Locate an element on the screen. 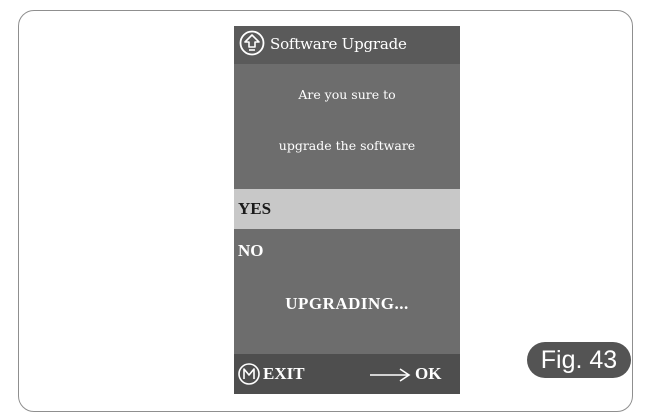 This screenshot has width=653, height=412. option-no: NO is located at coordinates (347, 251).